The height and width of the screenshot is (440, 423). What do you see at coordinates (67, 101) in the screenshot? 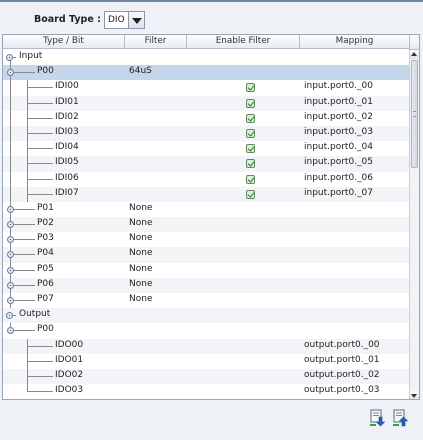
I see `tree-node-label: IDI01` at bounding box center [67, 101].